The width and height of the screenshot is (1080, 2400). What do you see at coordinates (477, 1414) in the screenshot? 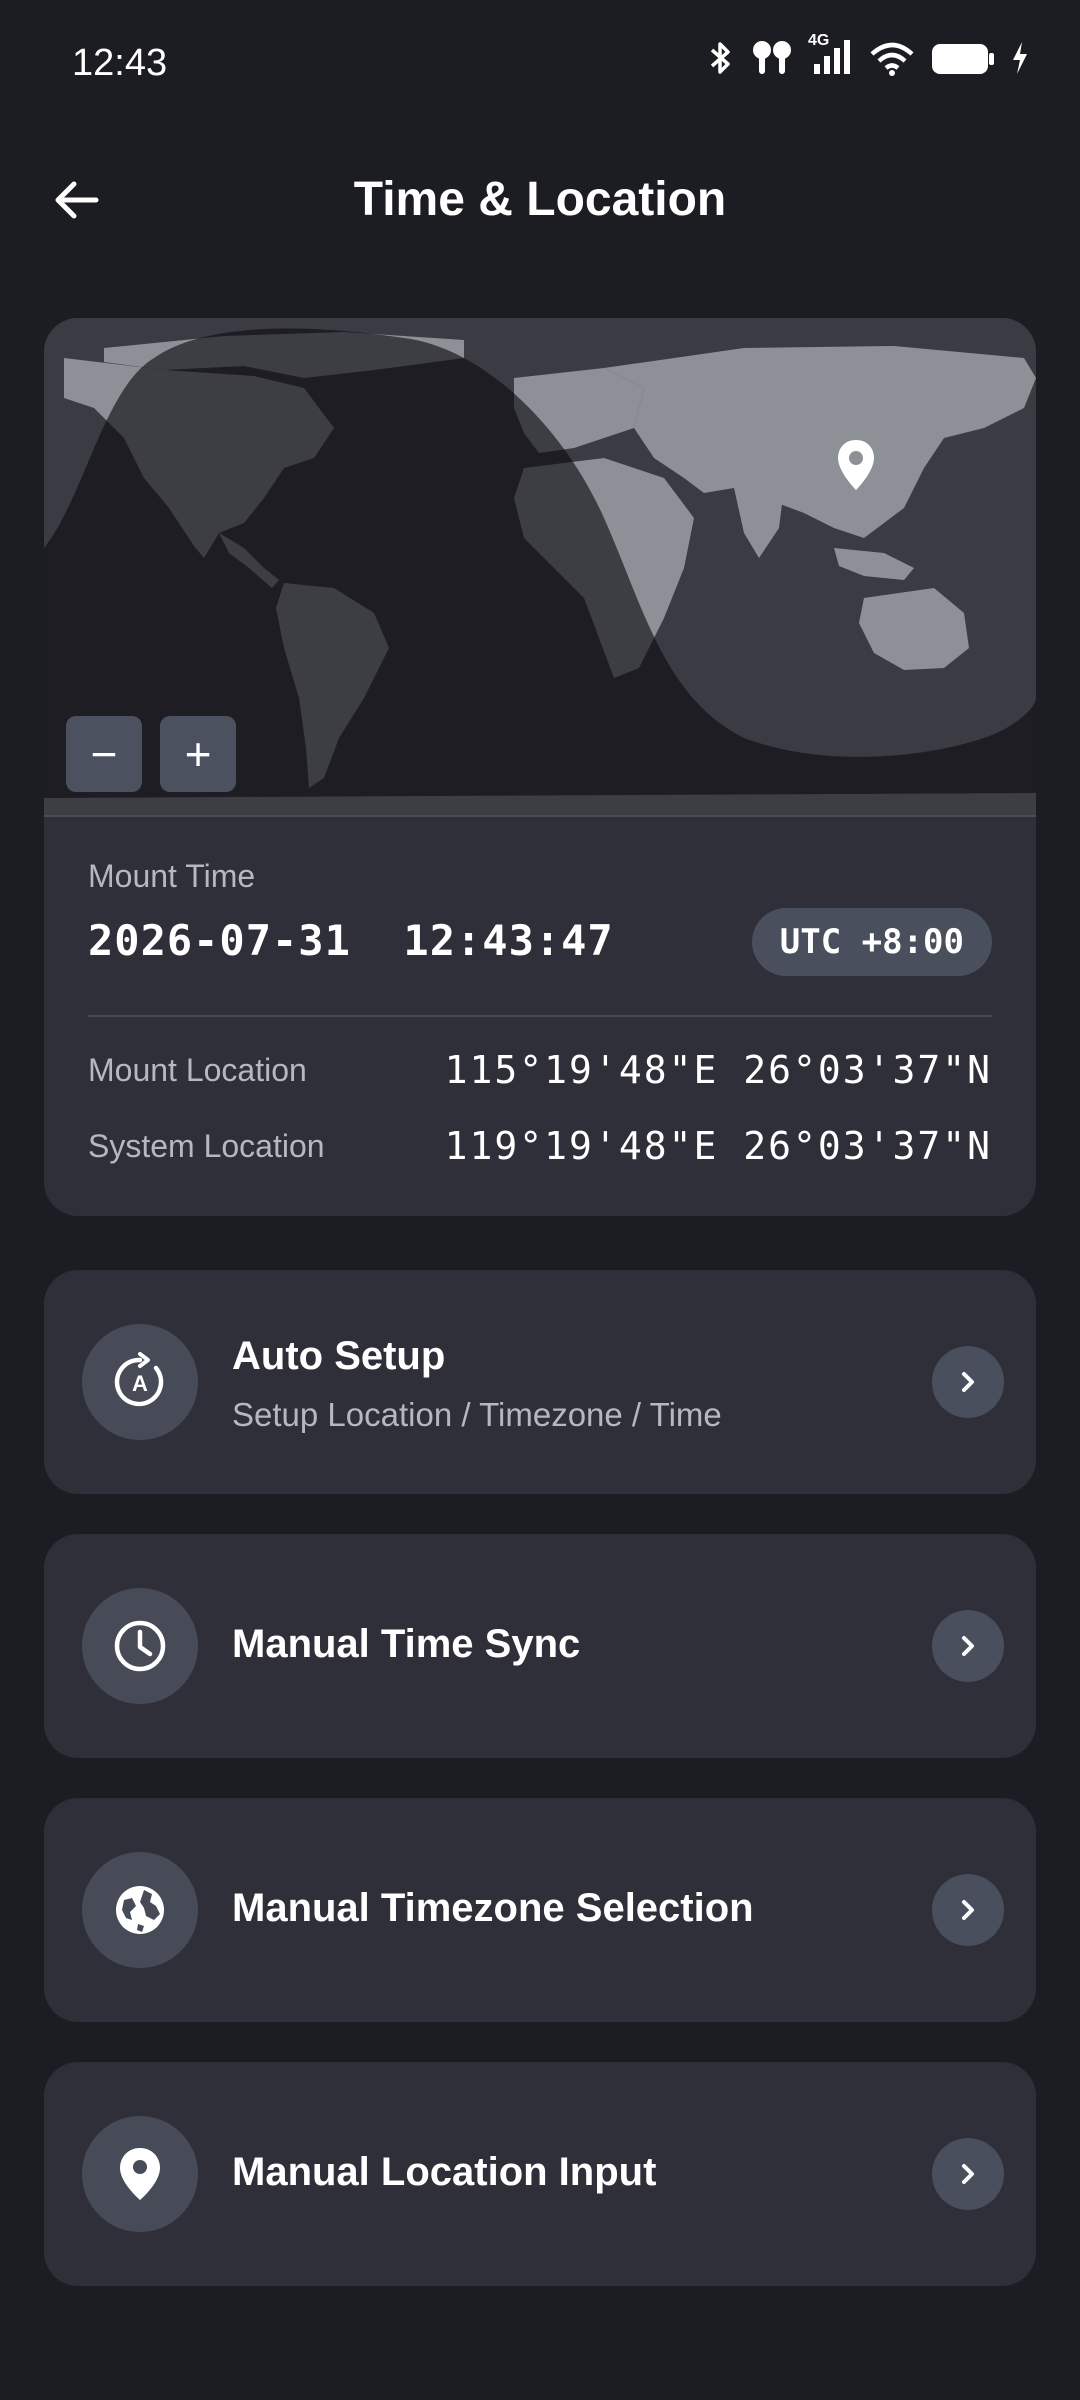
I see `auto-setup-subtitle: Setup Location / Timezone / Time` at bounding box center [477, 1414].